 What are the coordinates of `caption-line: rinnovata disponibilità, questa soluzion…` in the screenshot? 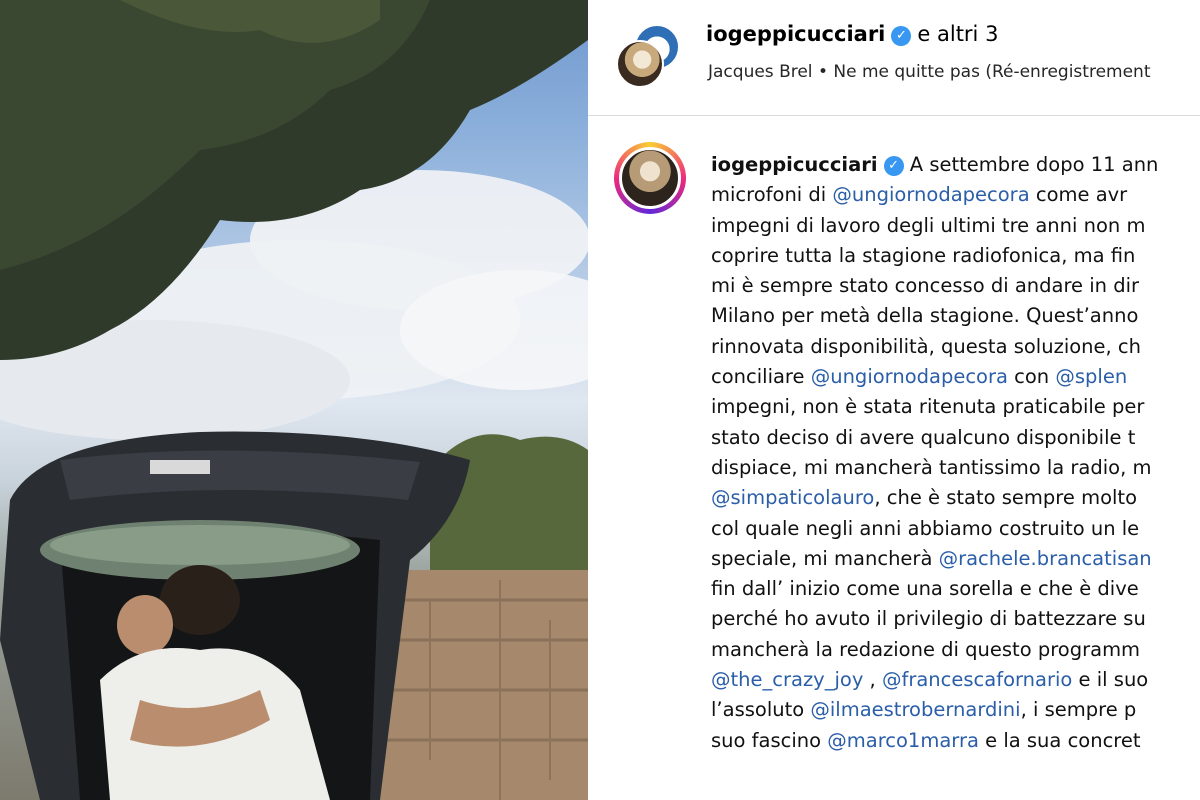 It's located at (955, 347).